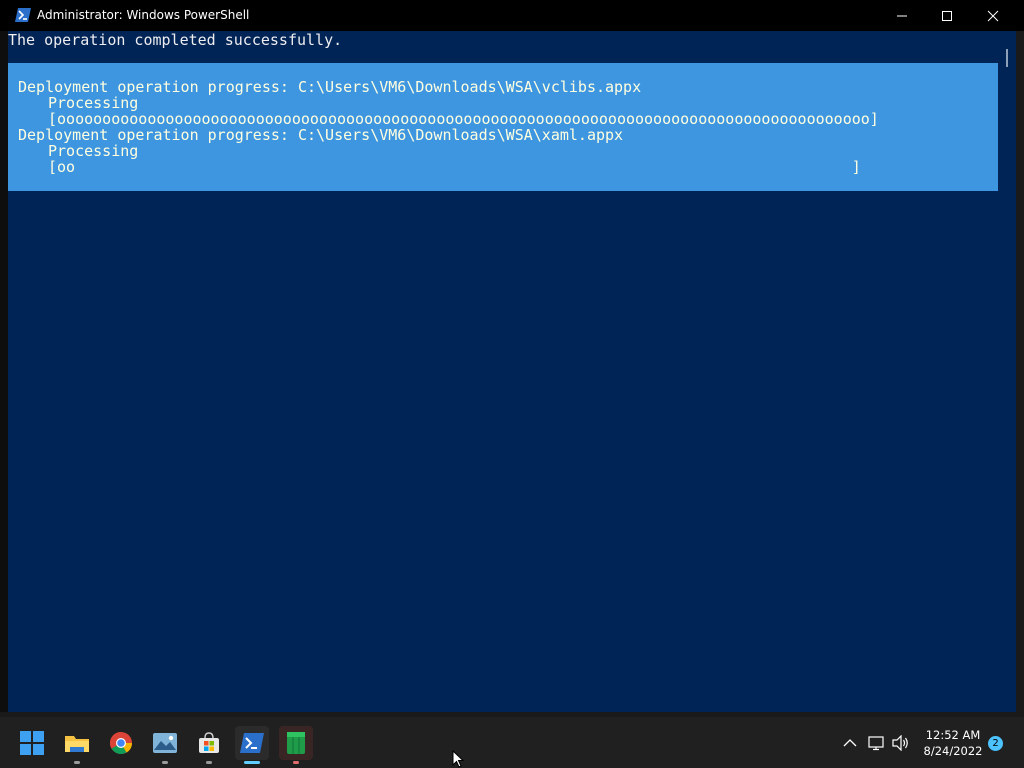  I want to click on green-app-icon, so click(296, 743).